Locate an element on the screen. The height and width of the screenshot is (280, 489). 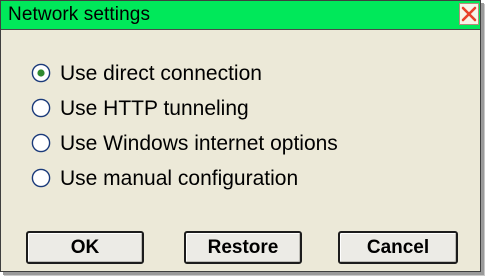
option-label: Use manual configuration is located at coordinates (179, 178).